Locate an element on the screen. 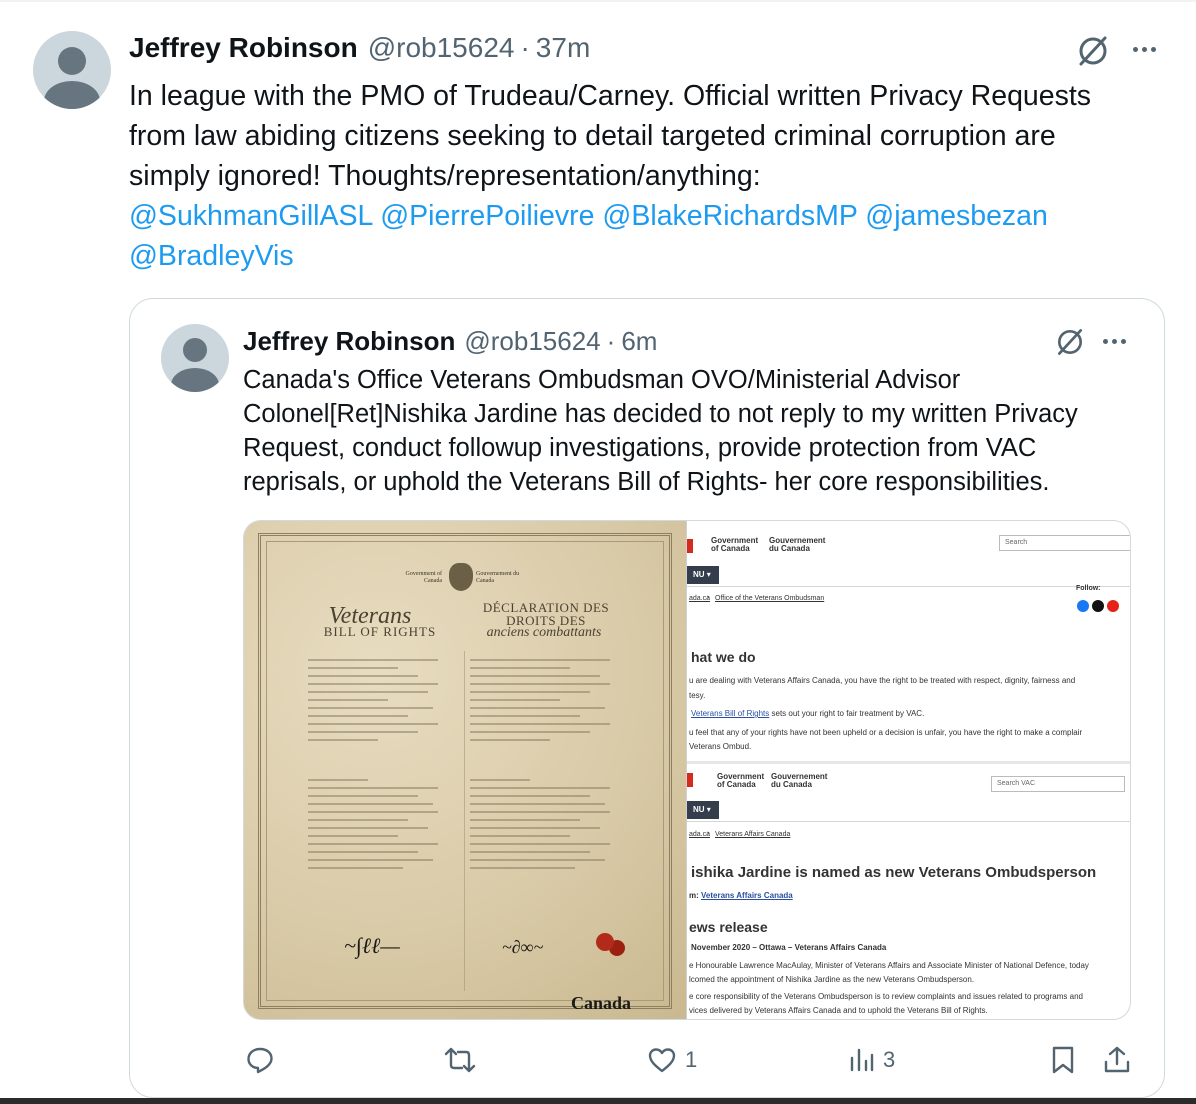 Image resolution: width=1196 pixels, height=1104 pixels. quoted-author-name: Jeffrey Robinson is located at coordinates (349, 341).